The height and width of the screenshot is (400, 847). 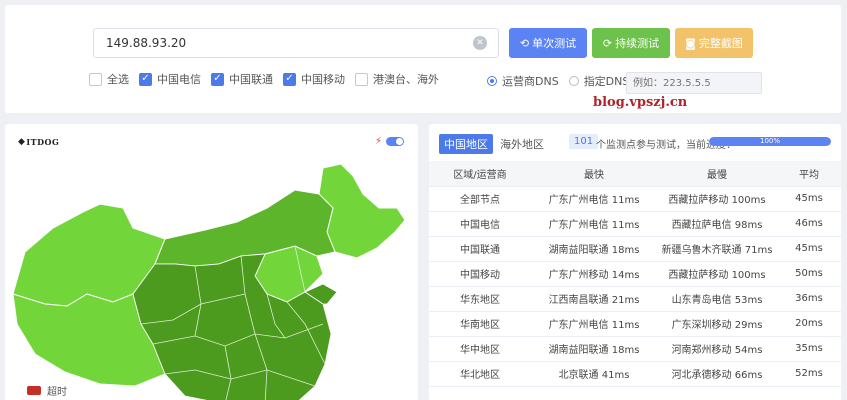 I want to click on table-cell: 华北地区, so click(x=480, y=374).